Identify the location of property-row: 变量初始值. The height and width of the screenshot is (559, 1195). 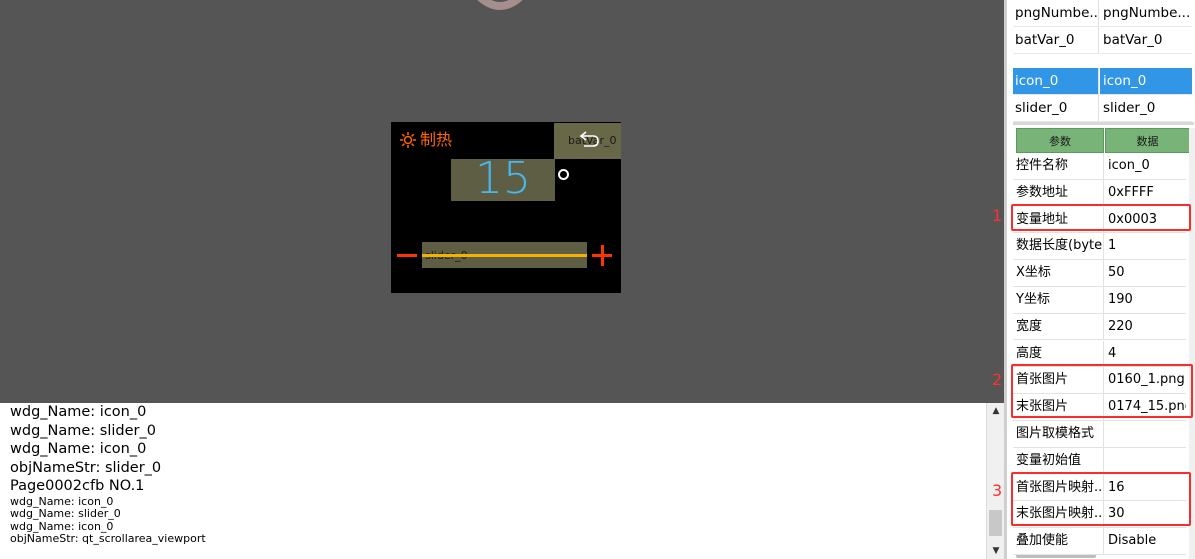
(1099, 461).